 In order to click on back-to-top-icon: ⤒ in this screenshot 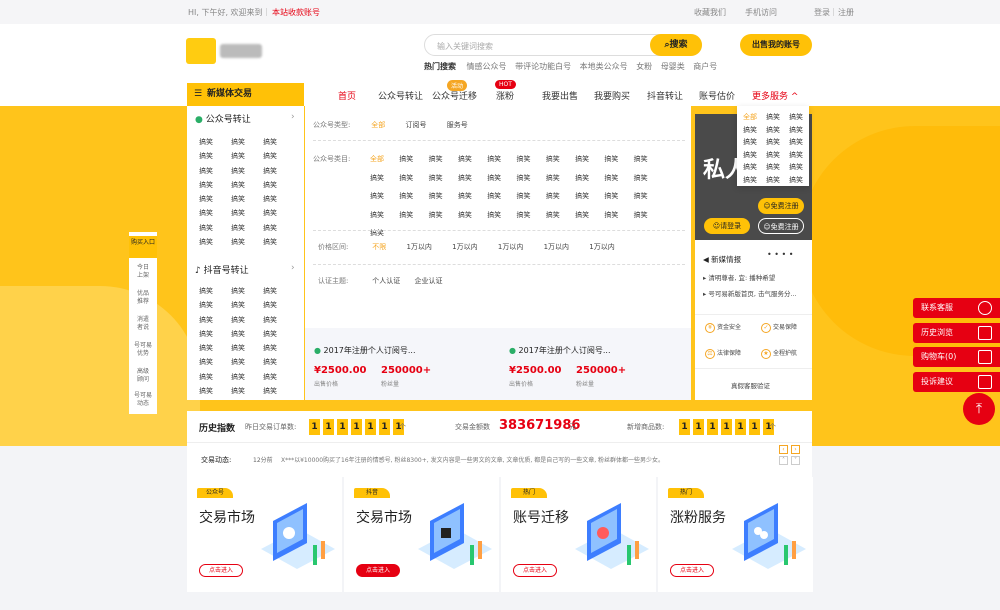, I will do `click(979, 409)`.